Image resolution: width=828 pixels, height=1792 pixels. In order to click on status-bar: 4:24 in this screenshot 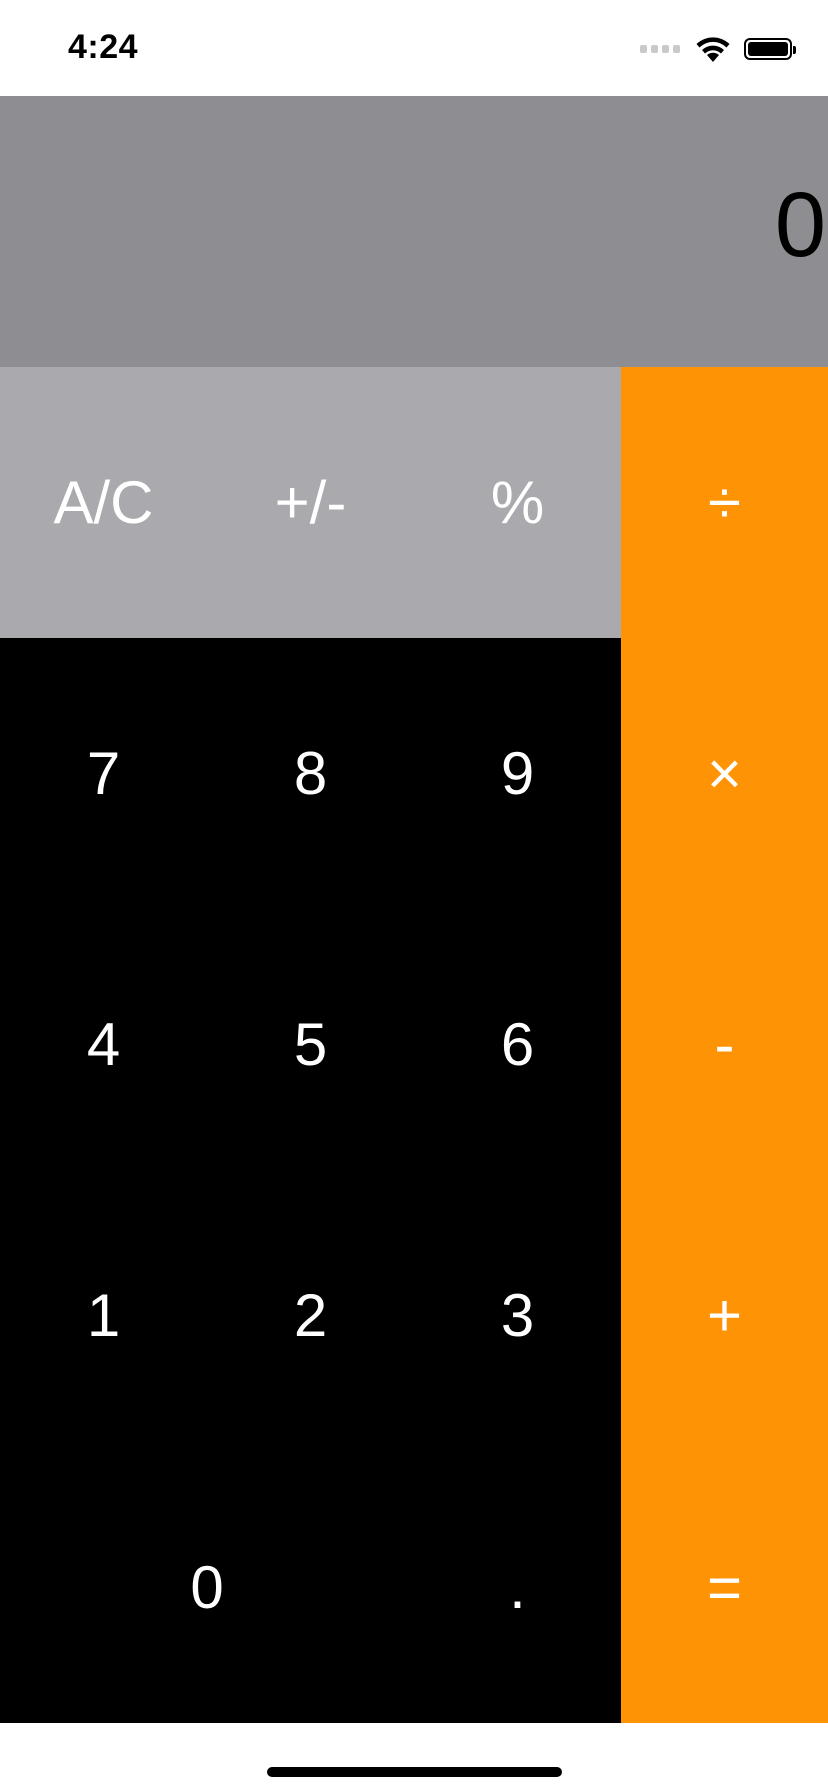, I will do `click(414, 48)`.